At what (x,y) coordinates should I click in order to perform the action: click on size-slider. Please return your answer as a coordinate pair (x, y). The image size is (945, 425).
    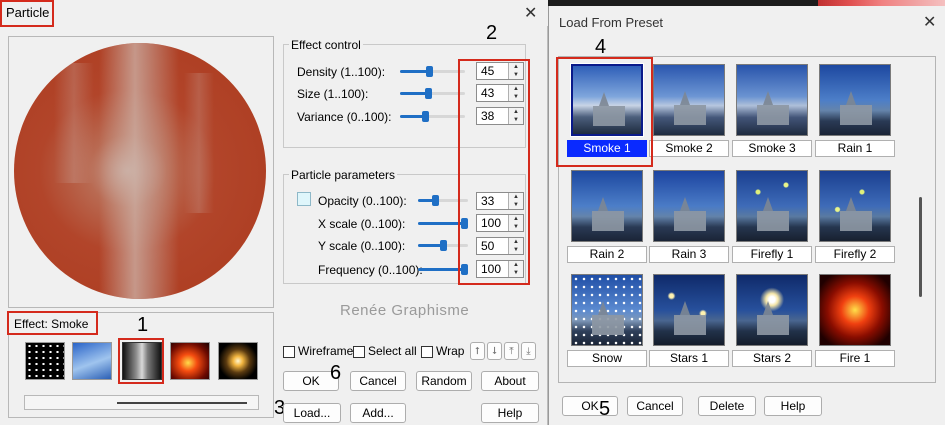
    Looking at the image, I should click on (432, 93).